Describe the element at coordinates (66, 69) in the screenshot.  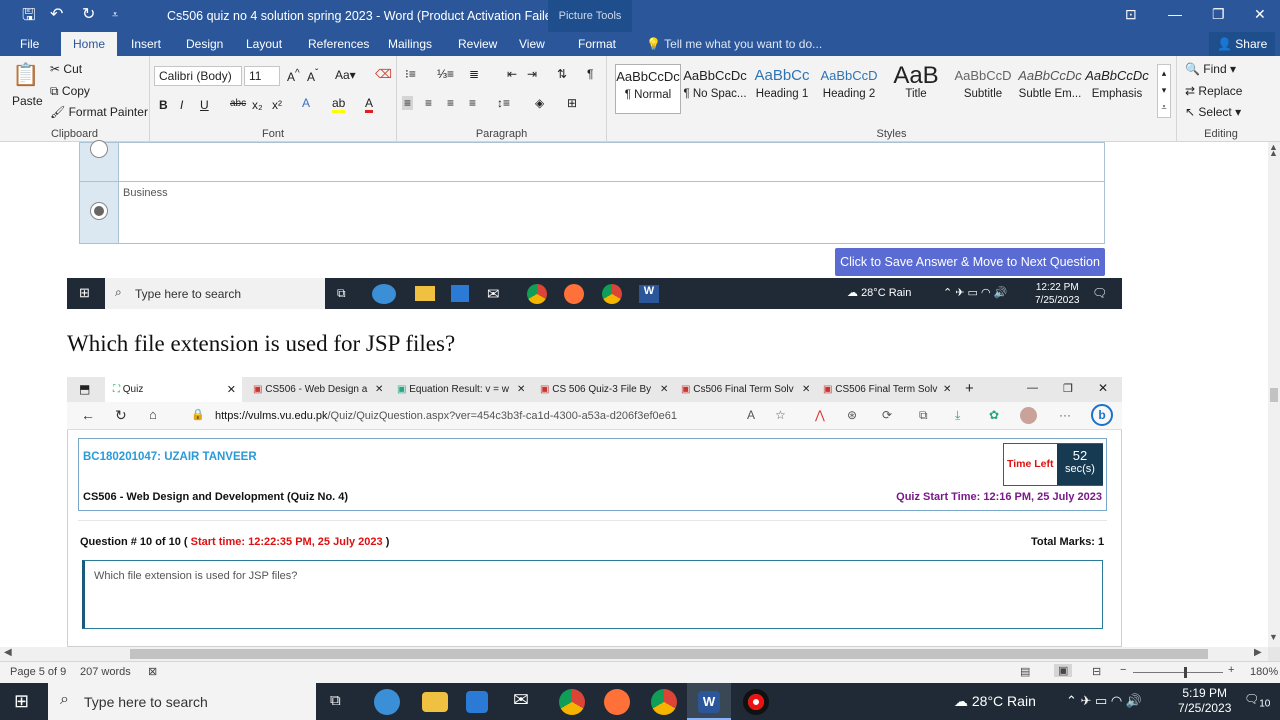
I see `cut-button: ✂ Cut` at that location.